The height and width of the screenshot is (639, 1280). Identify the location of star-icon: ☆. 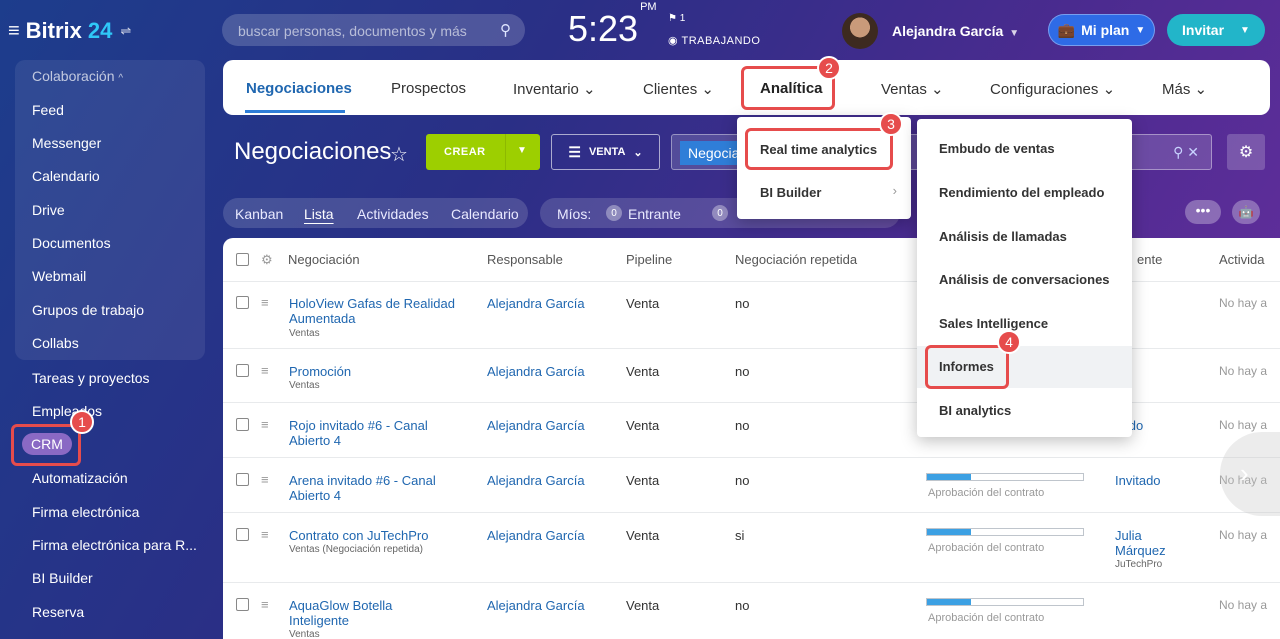
(399, 154).